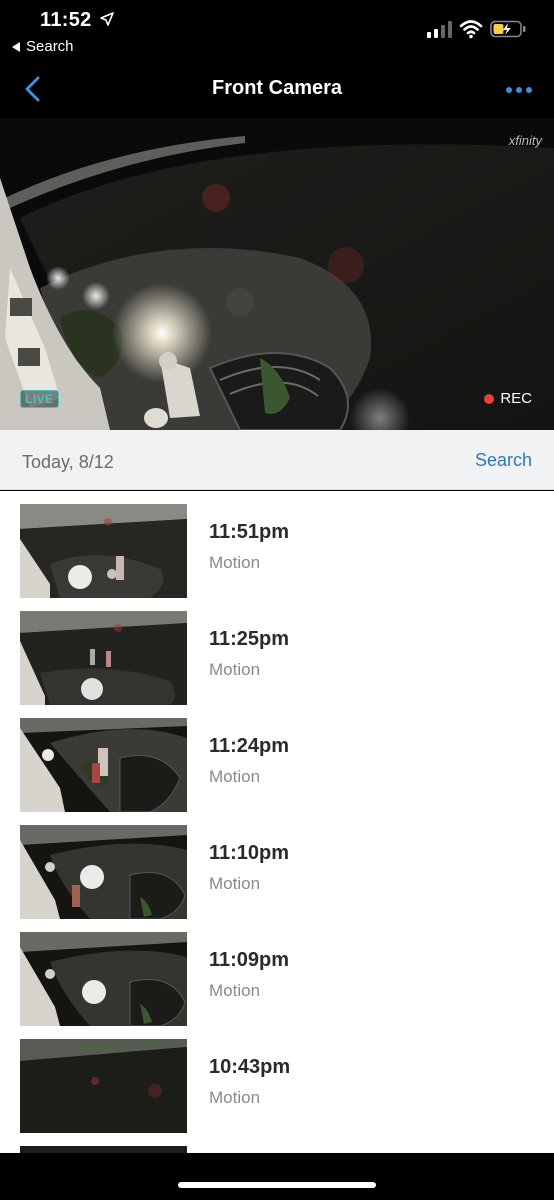  What do you see at coordinates (249, 960) in the screenshot?
I see `event-time: 11:09pm` at bounding box center [249, 960].